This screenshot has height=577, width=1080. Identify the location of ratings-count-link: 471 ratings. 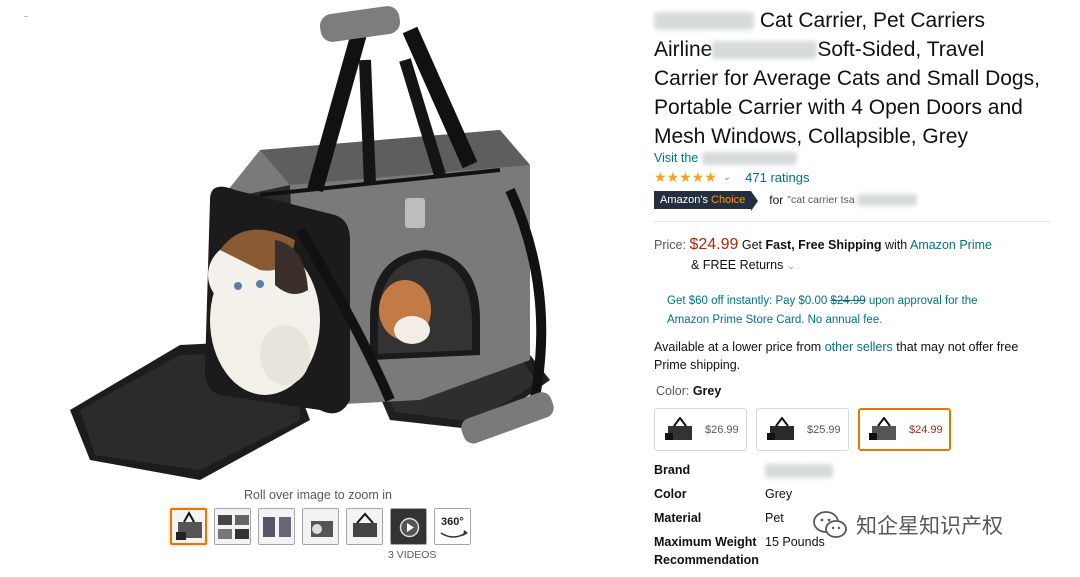
(777, 177).